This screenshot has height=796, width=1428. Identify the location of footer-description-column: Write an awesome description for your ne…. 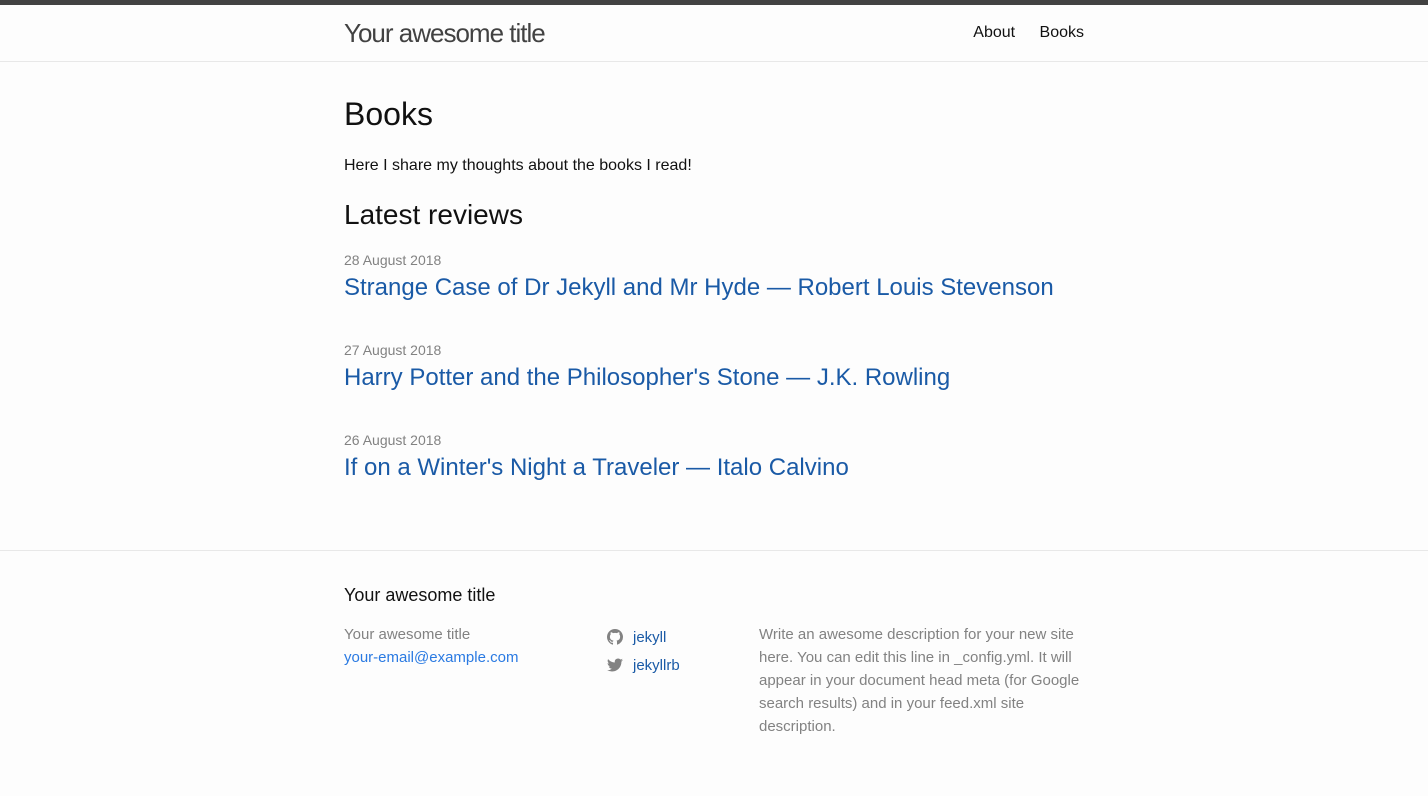
(921, 680).